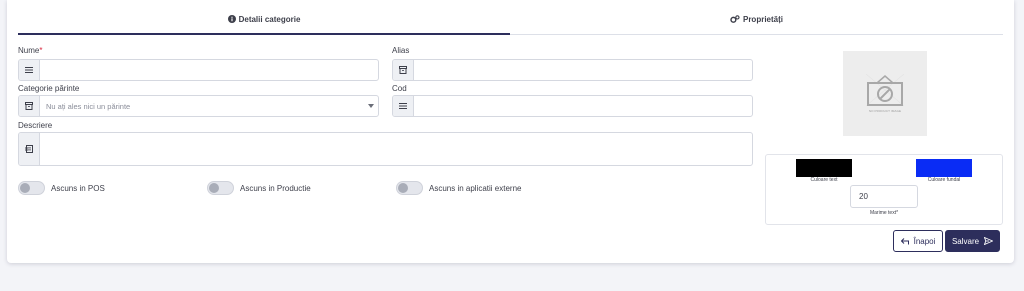 Image resolution: width=1024 pixels, height=291 pixels. What do you see at coordinates (29, 149) in the screenshot?
I see `note-icon` at bounding box center [29, 149].